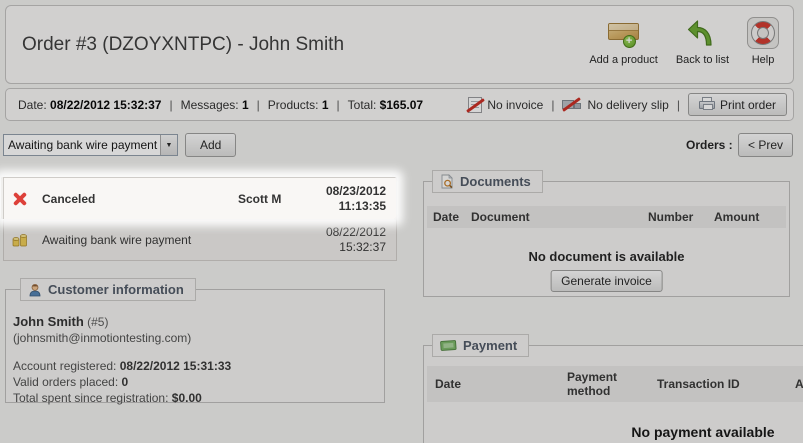 Image resolution: width=803 pixels, height=443 pixels. What do you see at coordinates (487, 181) in the screenshot?
I see `documents-legend: Documents` at bounding box center [487, 181].